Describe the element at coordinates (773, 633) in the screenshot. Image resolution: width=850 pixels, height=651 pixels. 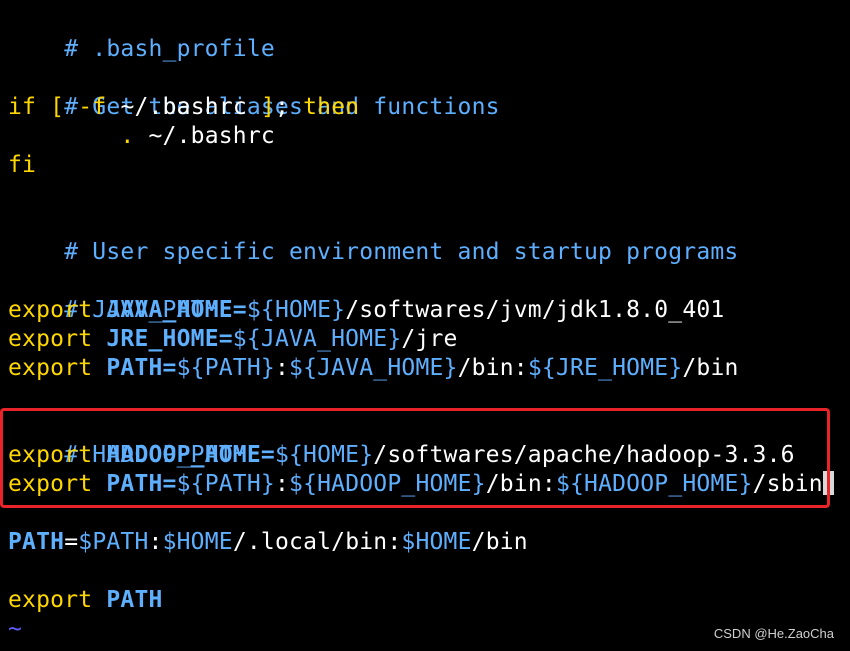
I see `watermark: CSDN @He.ZaoCha` at that location.